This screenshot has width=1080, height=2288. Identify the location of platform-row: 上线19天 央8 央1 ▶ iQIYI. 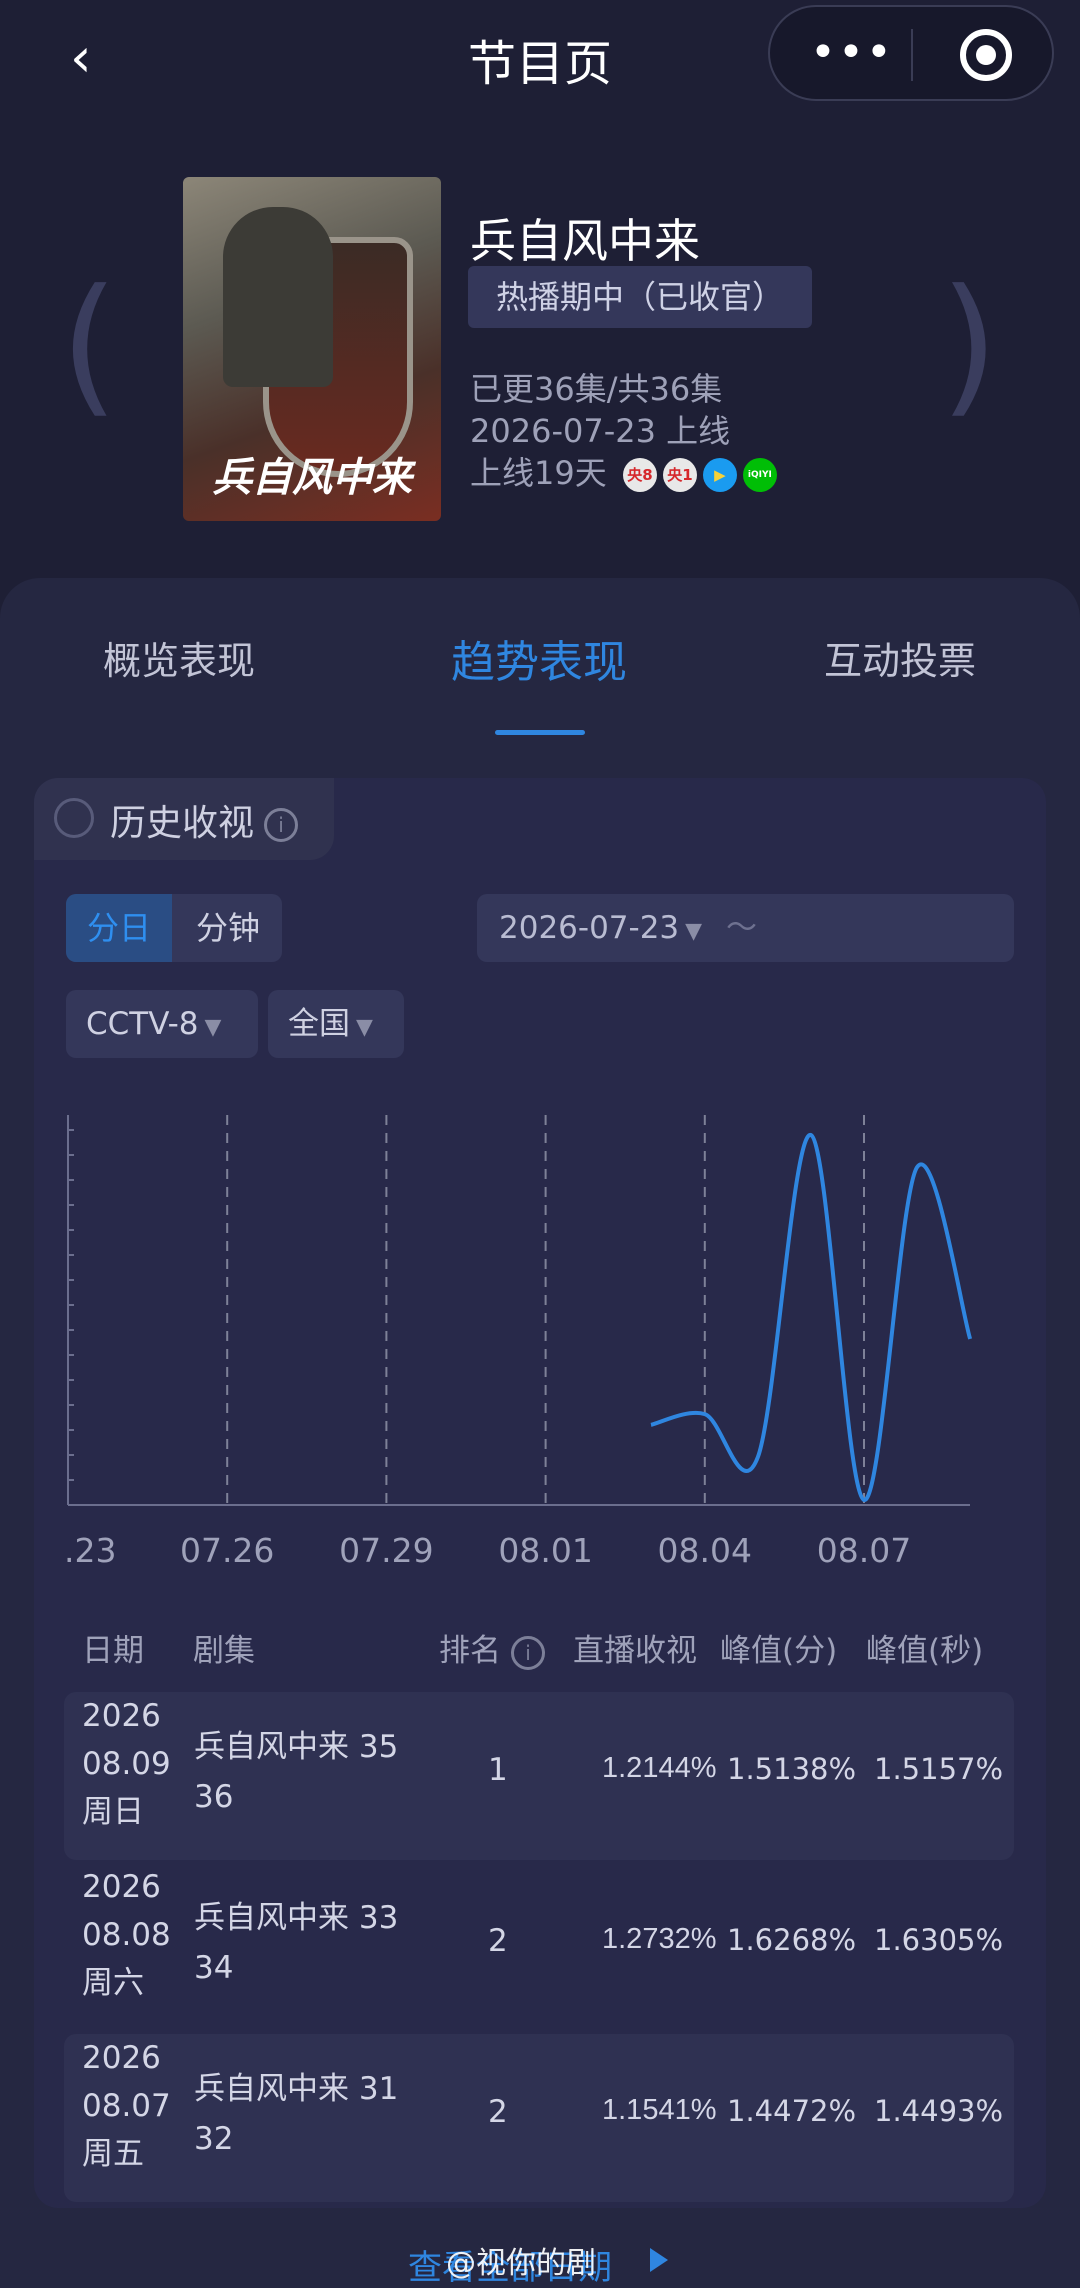
(623, 471).